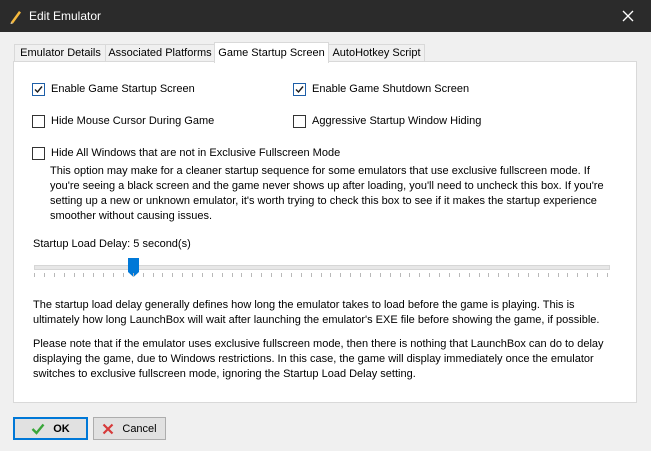  I want to click on tab-emulator-details: Emulator Details, so click(60, 53).